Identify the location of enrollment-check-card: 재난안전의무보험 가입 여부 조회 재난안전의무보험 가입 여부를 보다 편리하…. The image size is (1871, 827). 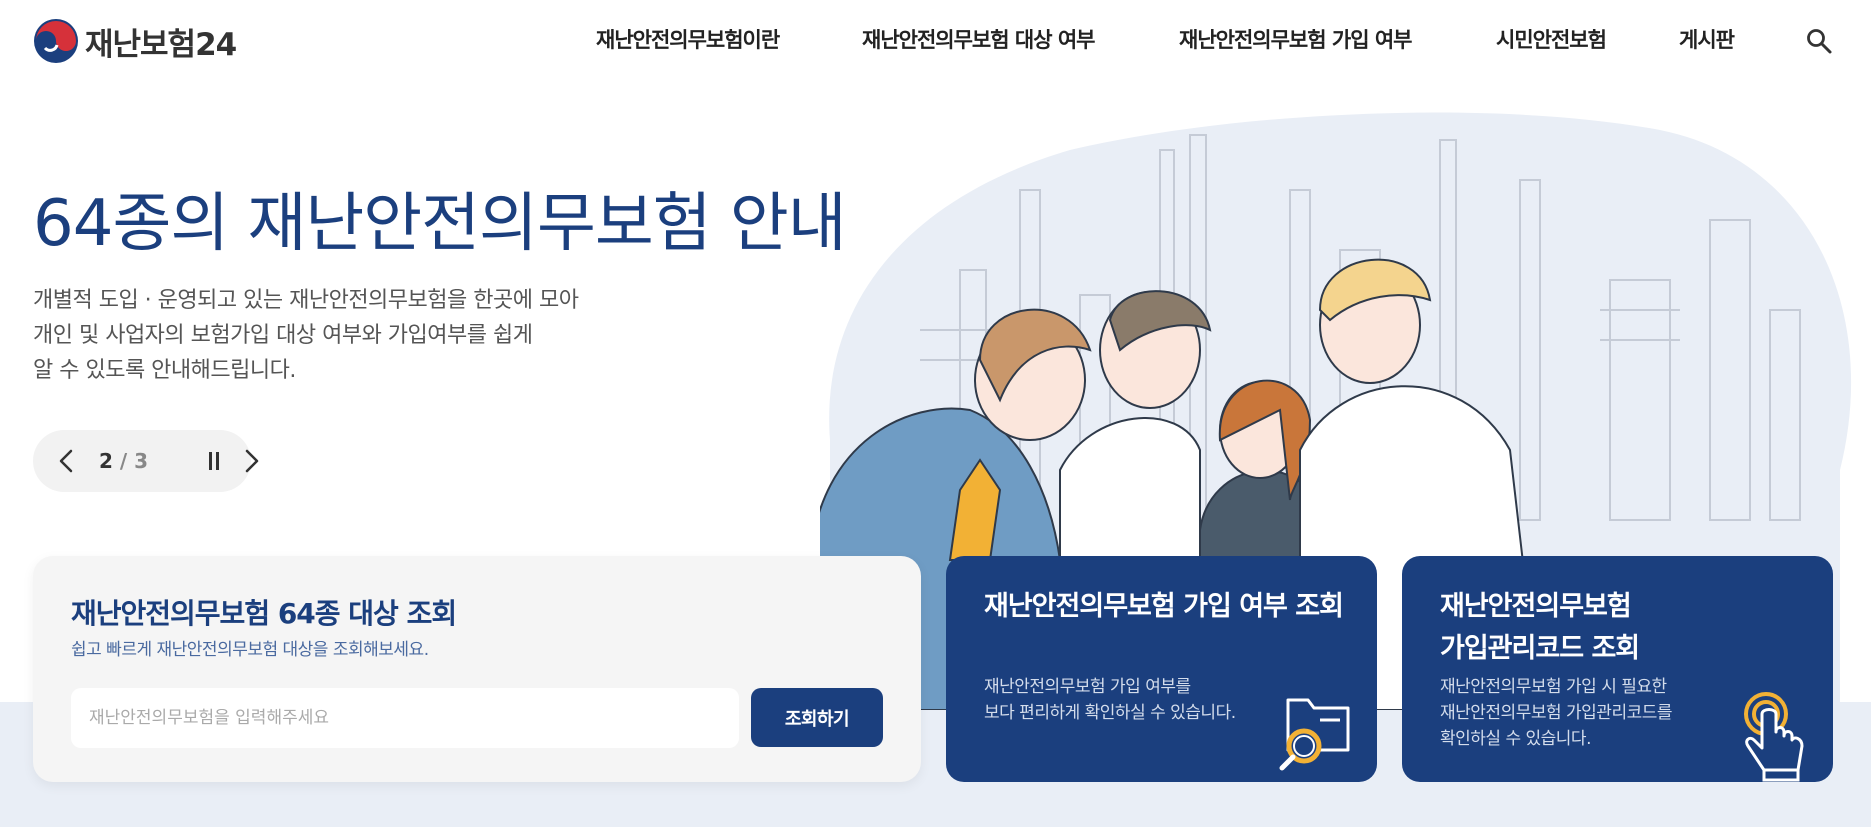
(1161, 669).